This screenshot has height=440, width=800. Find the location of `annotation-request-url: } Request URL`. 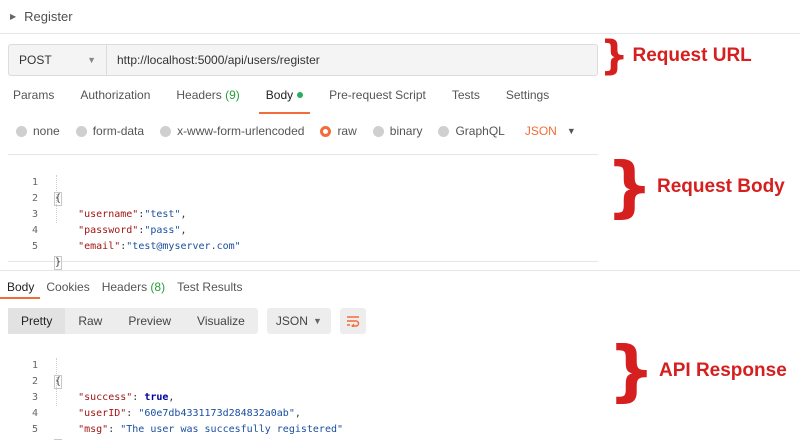

annotation-request-url: } Request URL is located at coordinates (676, 56).